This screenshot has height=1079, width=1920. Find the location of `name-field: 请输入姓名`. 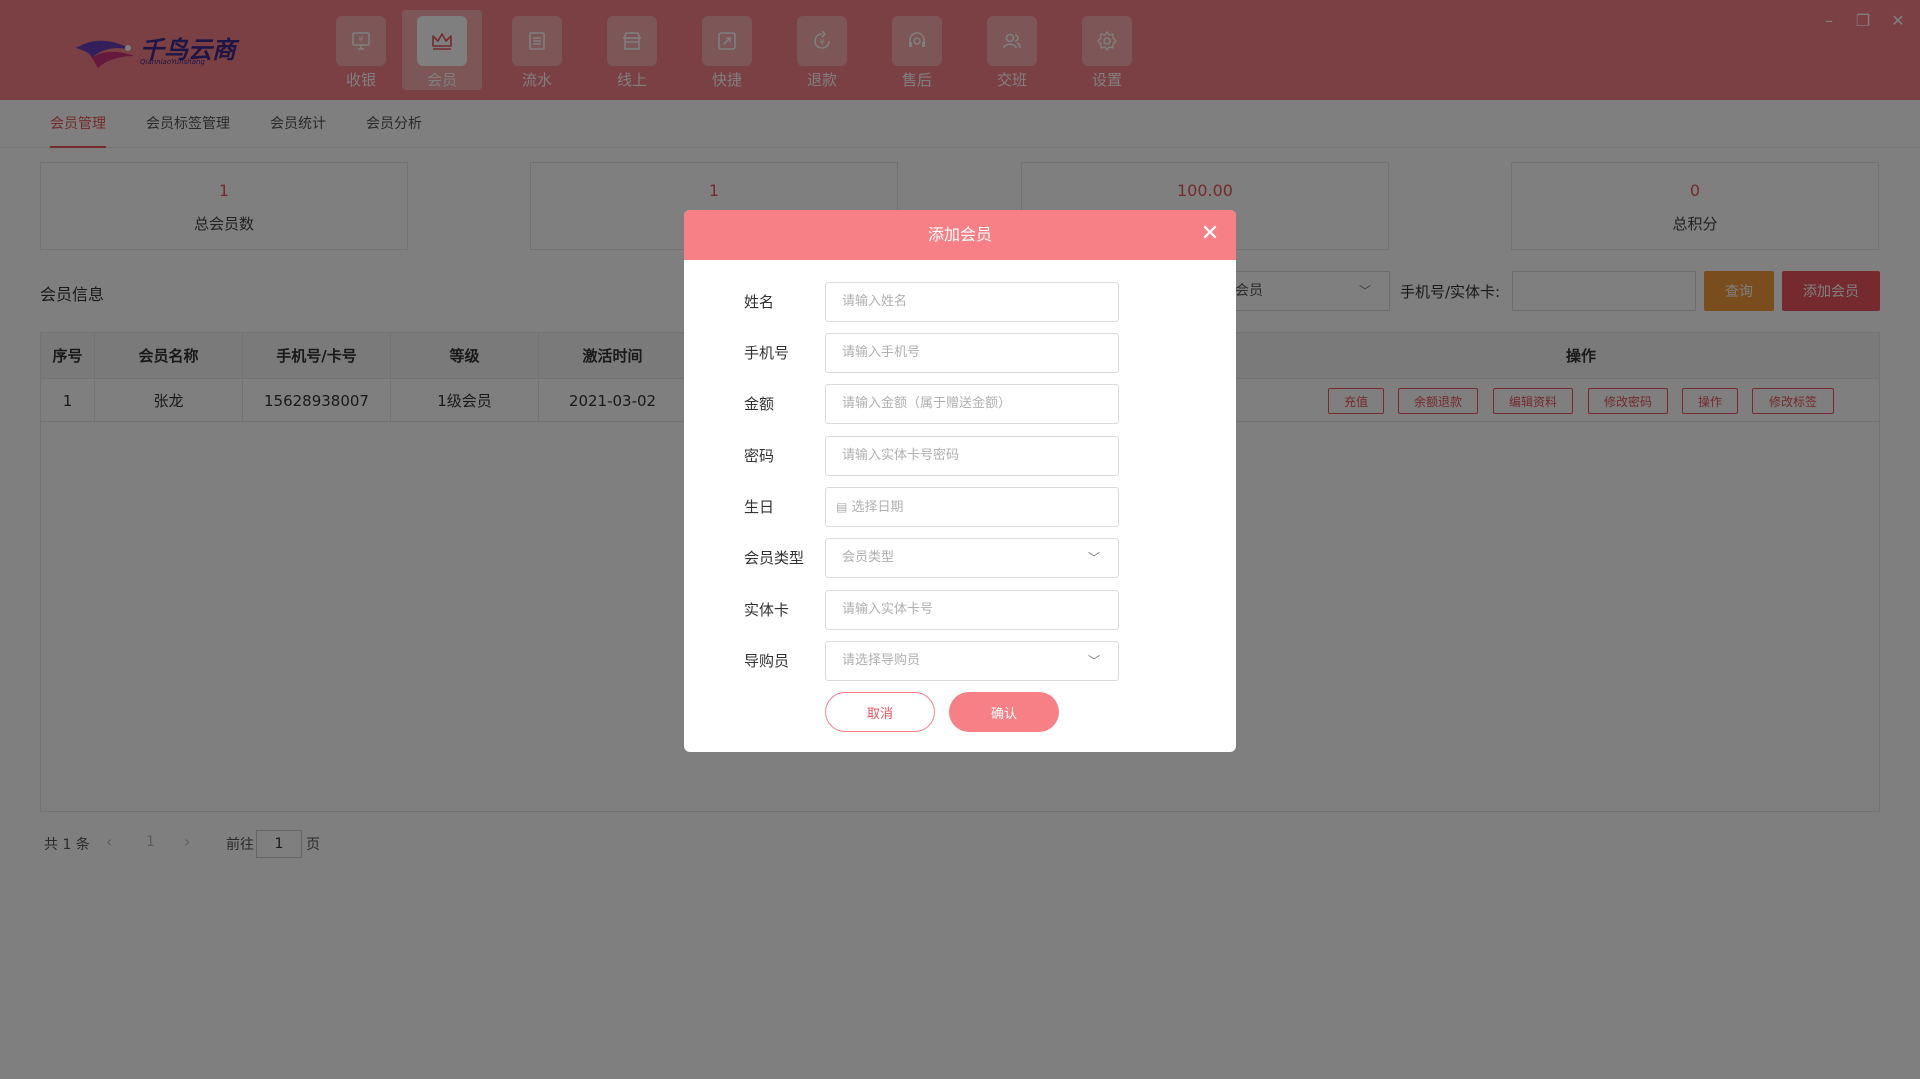

name-field: 请输入姓名 is located at coordinates (972, 302).